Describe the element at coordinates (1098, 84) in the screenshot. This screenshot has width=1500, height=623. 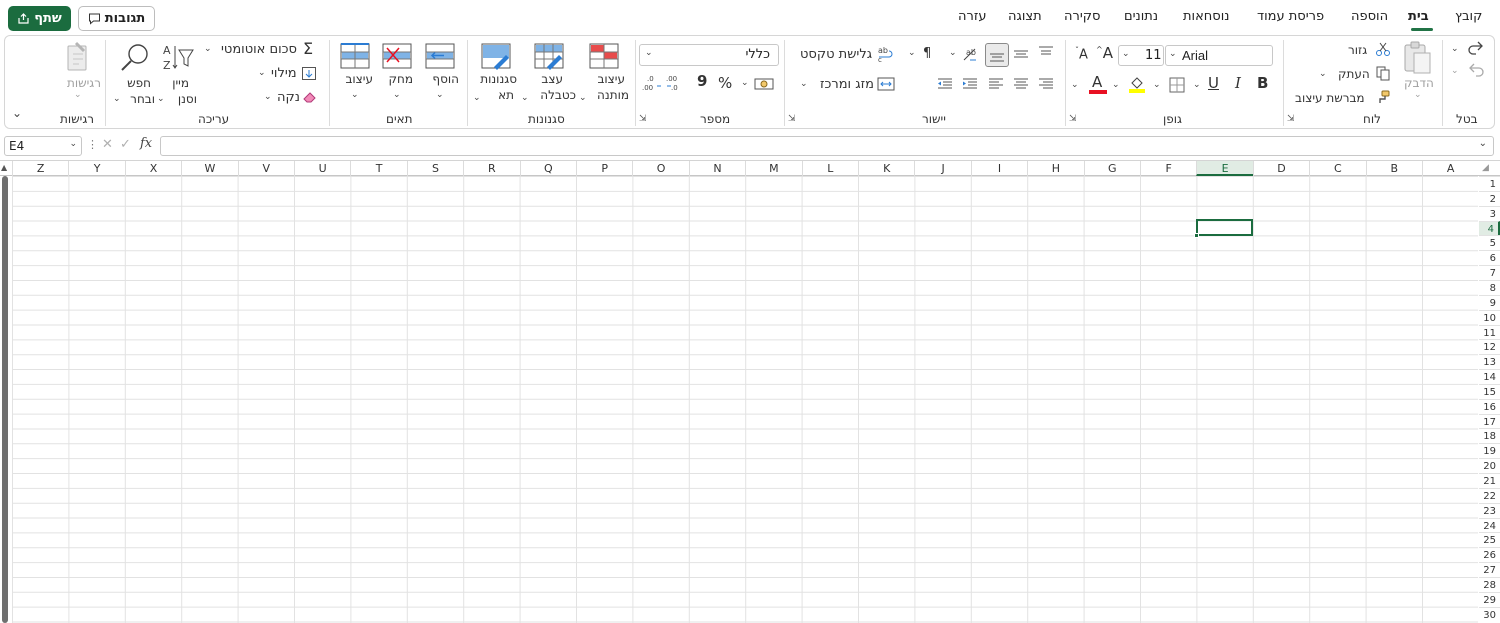
I see `font-color-button: A` at that location.